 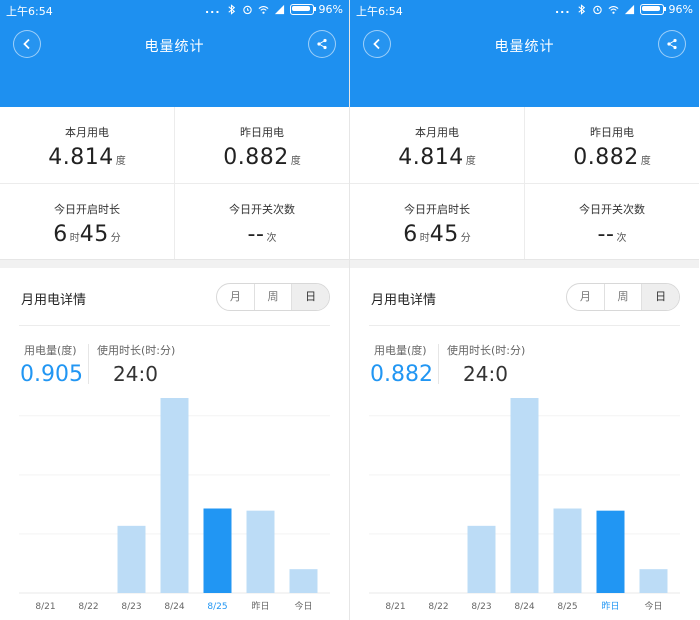 I want to click on share-icon, so click(x=672, y=44).